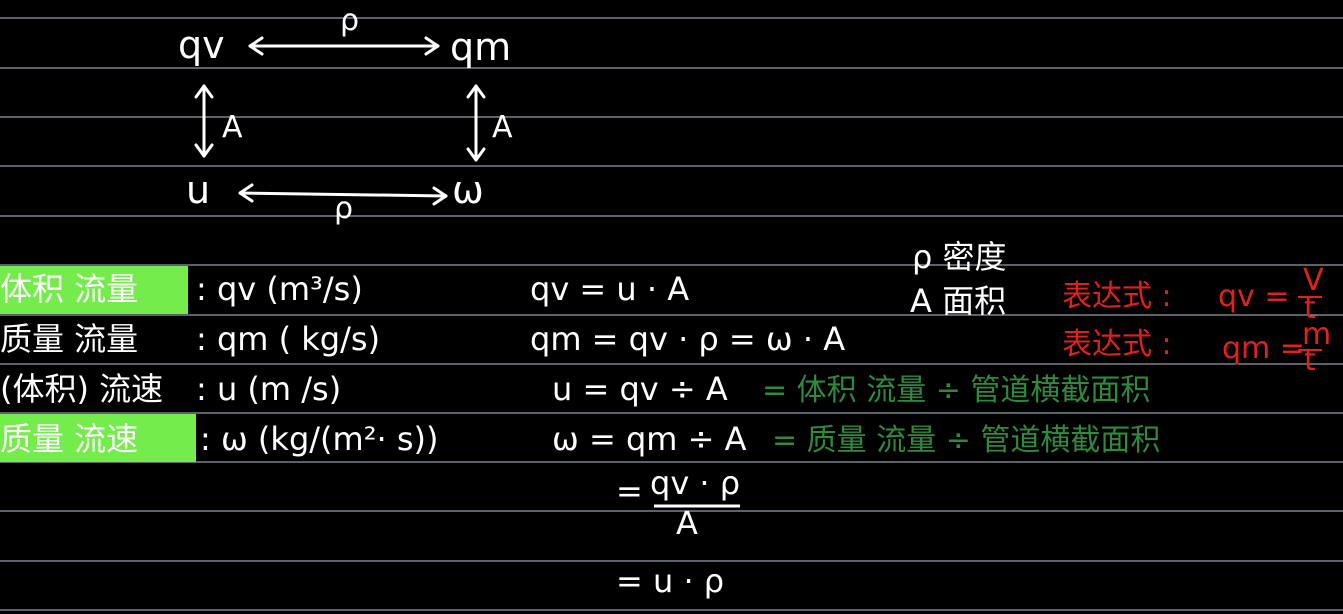 The image size is (1343, 614). Describe the element at coordinates (198, 190) in the screenshot. I see `node-u: u` at that location.